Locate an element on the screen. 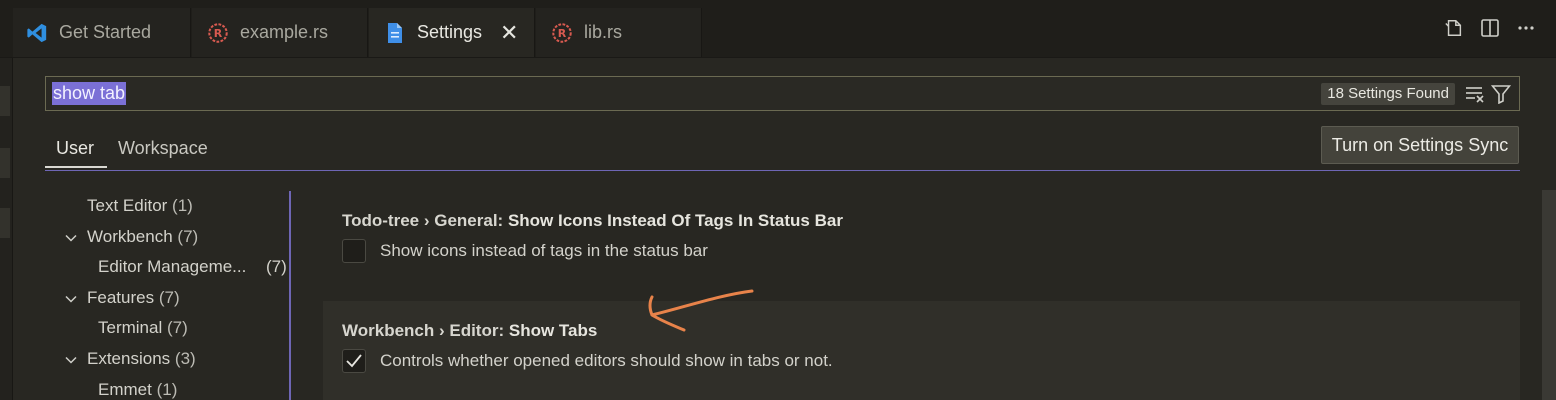 This screenshot has width=1556, height=400. tab-workspace-settings: Workspace is located at coordinates (163, 148).